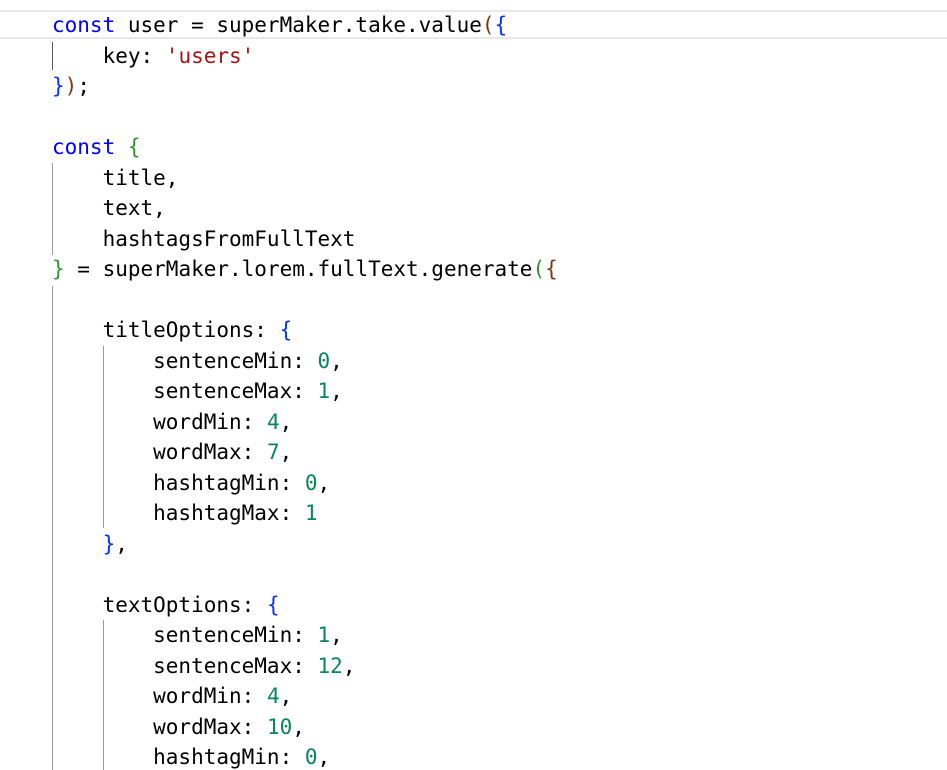 Image resolution: width=947 pixels, height=770 pixels. Describe the element at coordinates (210, 55) in the screenshot. I see `code-token-string: 'users'` at that location.